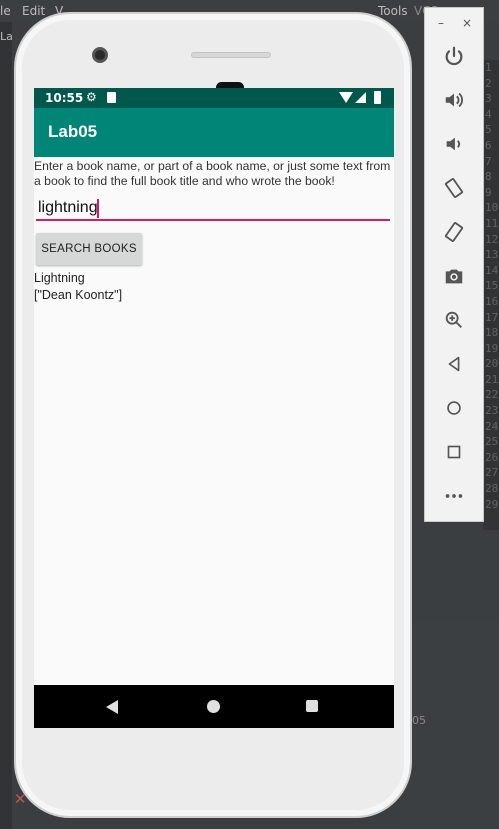 Image resolution: width=499 pixels, height=829 pixels. What do you see at coordinates (89, 249) in the screenshot?
I see `search-books-button: SEARCH BOOKS` at bounding box center [89, 249].